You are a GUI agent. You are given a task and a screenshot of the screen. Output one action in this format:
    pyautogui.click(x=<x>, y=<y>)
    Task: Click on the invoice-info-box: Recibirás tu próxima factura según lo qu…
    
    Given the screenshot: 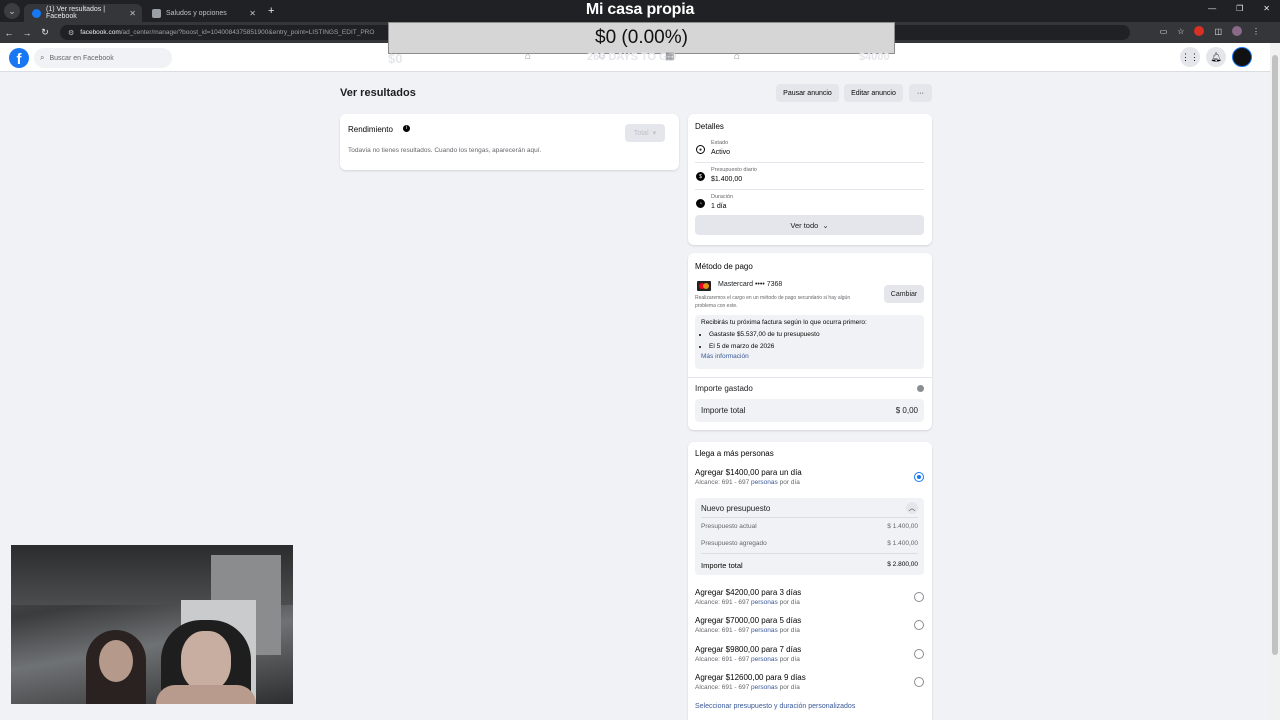 What is the action you would take?
    pyautogui.click(x=809, y=342)
    